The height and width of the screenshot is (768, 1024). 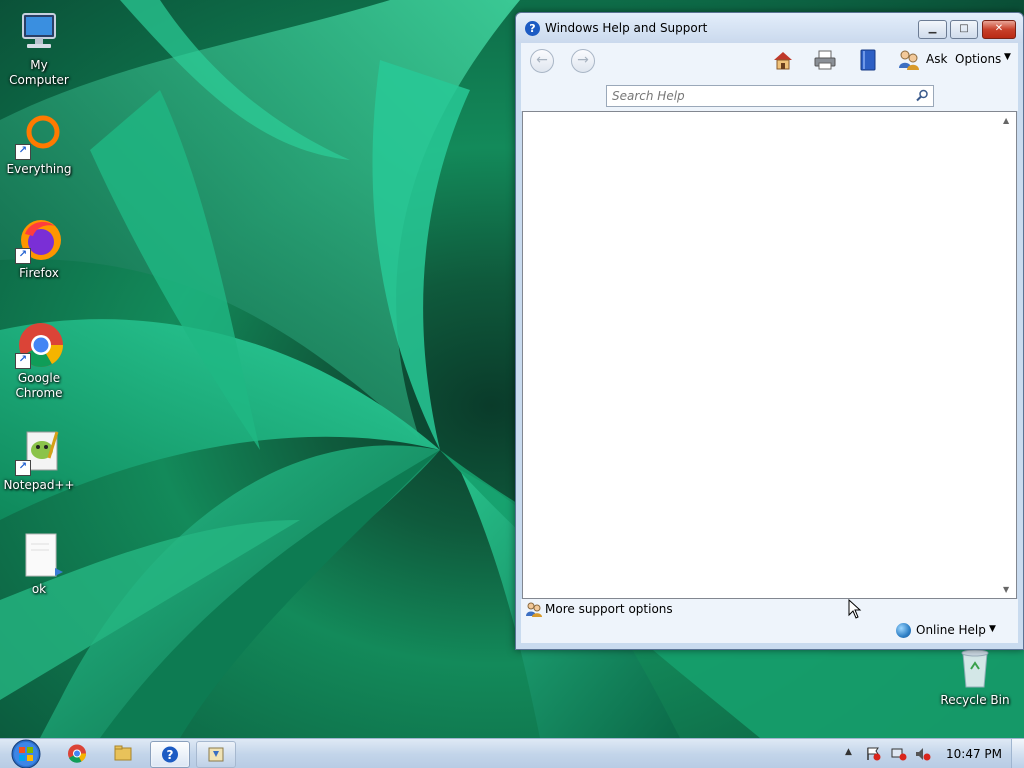 What do you see at coordinates (39, 485) in the screenshot?
I see `desktop-icon-label: Notepad++` at bounding box center [39, 485].